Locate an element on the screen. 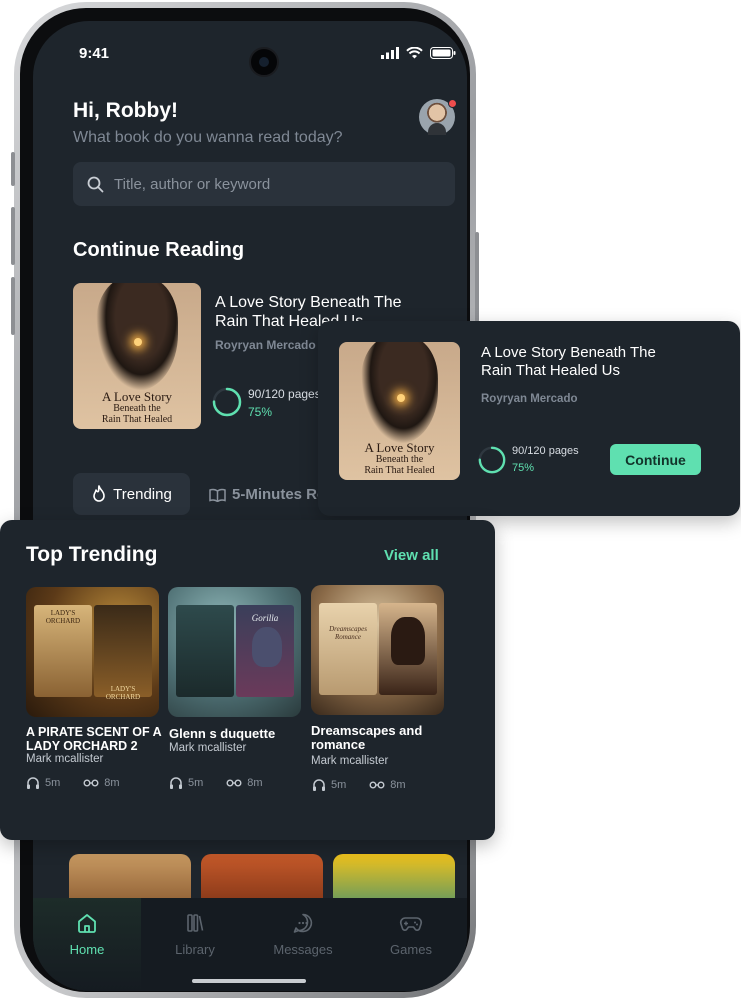 The width and height of the screenshot is (741, 1000). wifi-icon is located at coordinates (414, 53).